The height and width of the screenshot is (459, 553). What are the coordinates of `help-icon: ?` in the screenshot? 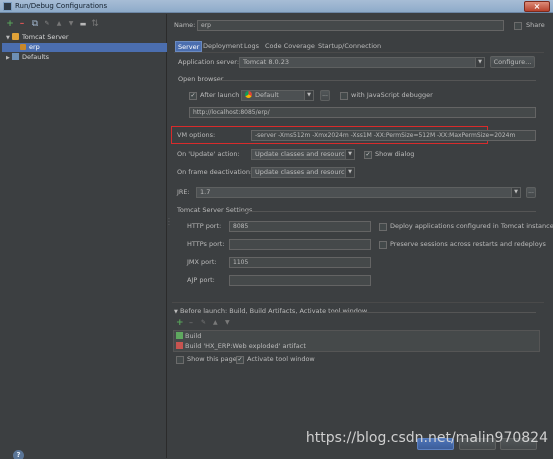 It's located at (18, 454).